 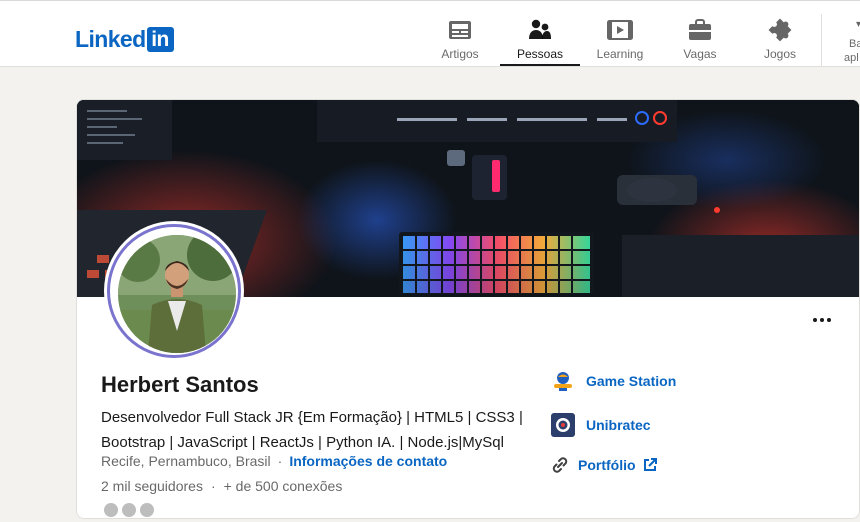 What do you see at coordinates (858, 24) in the screenshot?
I see `chevron-down-icon: ▾` at bounding box center [858, 24].